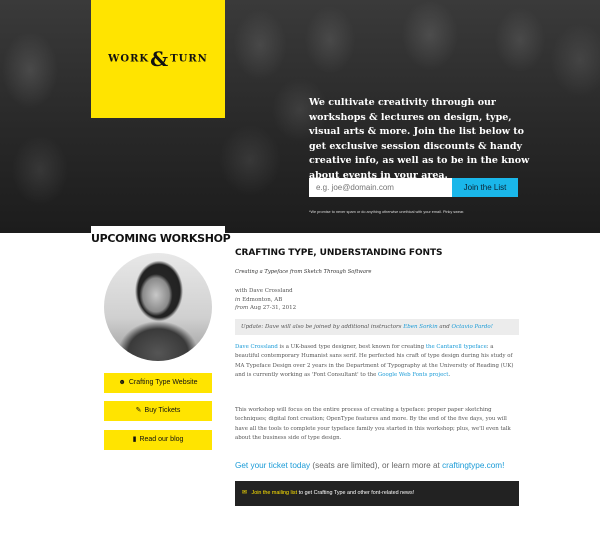  I want to click on mailing-list-link: Join the mailing list, so click(275, 493).